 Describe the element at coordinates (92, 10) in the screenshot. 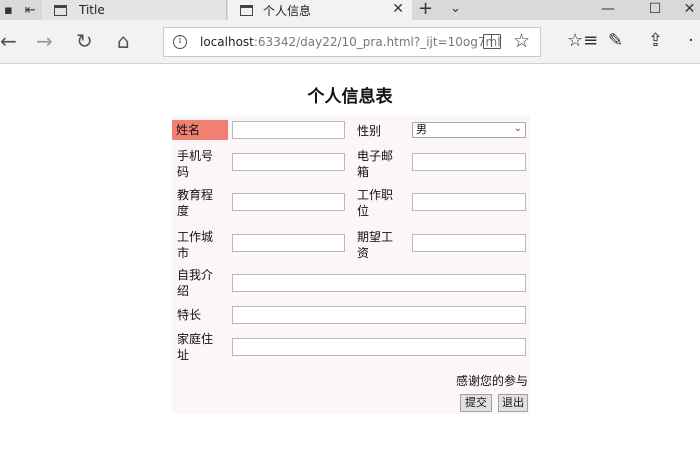

I see `tab-label: Title` at that location.